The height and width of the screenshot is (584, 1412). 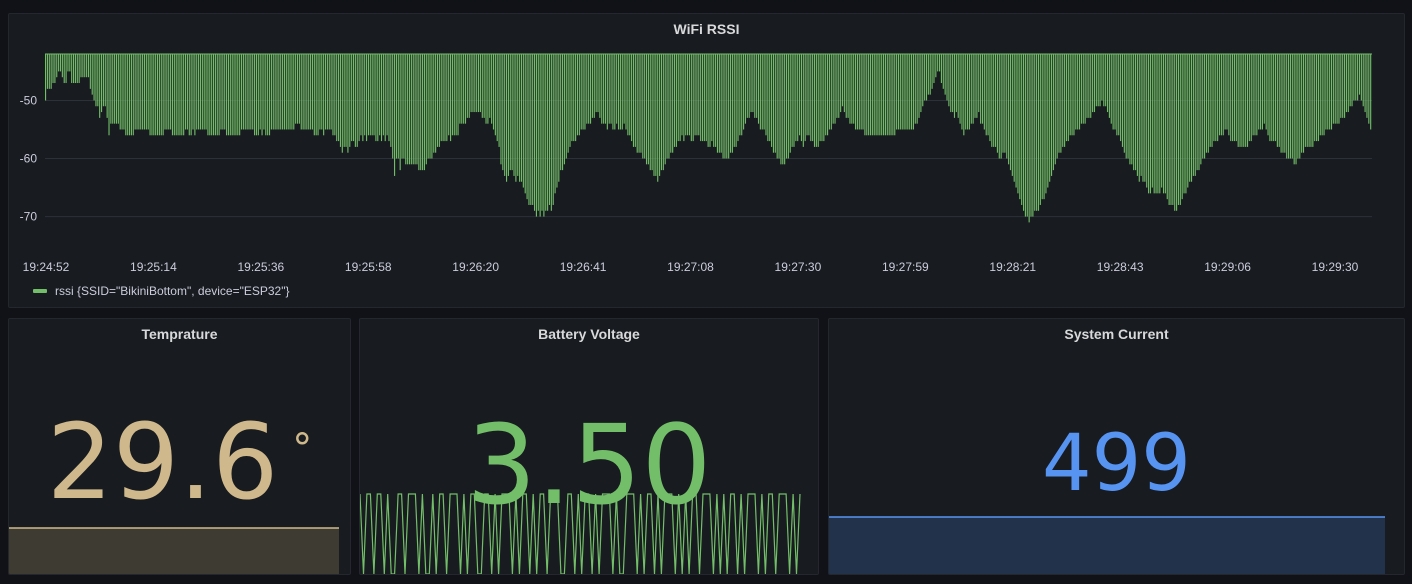 I want to click on panel-title: Temprature, so click(x=179, y=334).